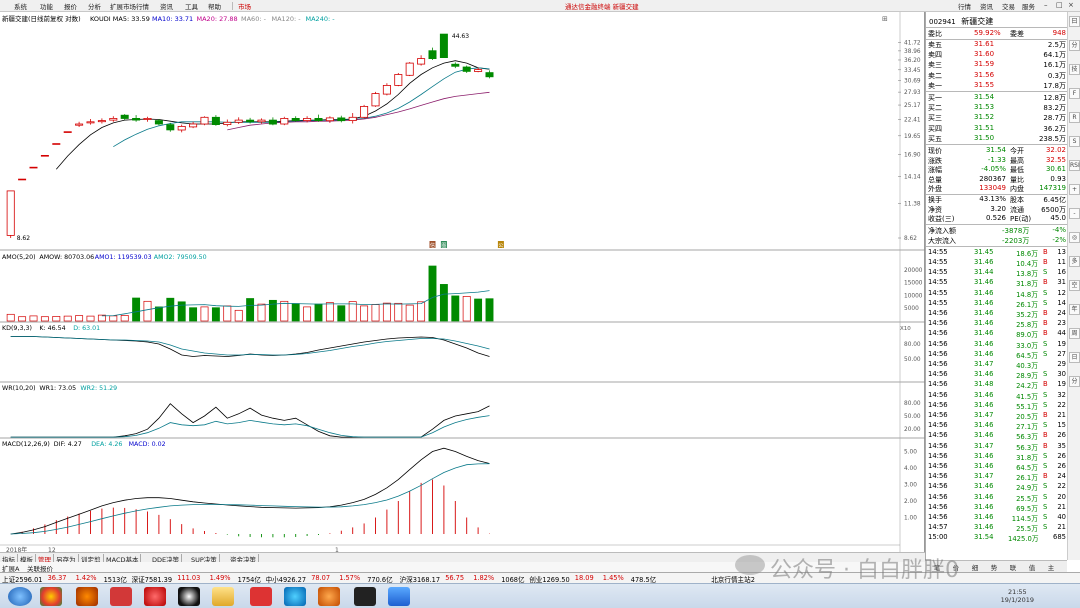 The image size is (1080, 608). Describe the element at coordinates (1059, 5) in the screenshot. I see `maximize-icon: □` at that location.